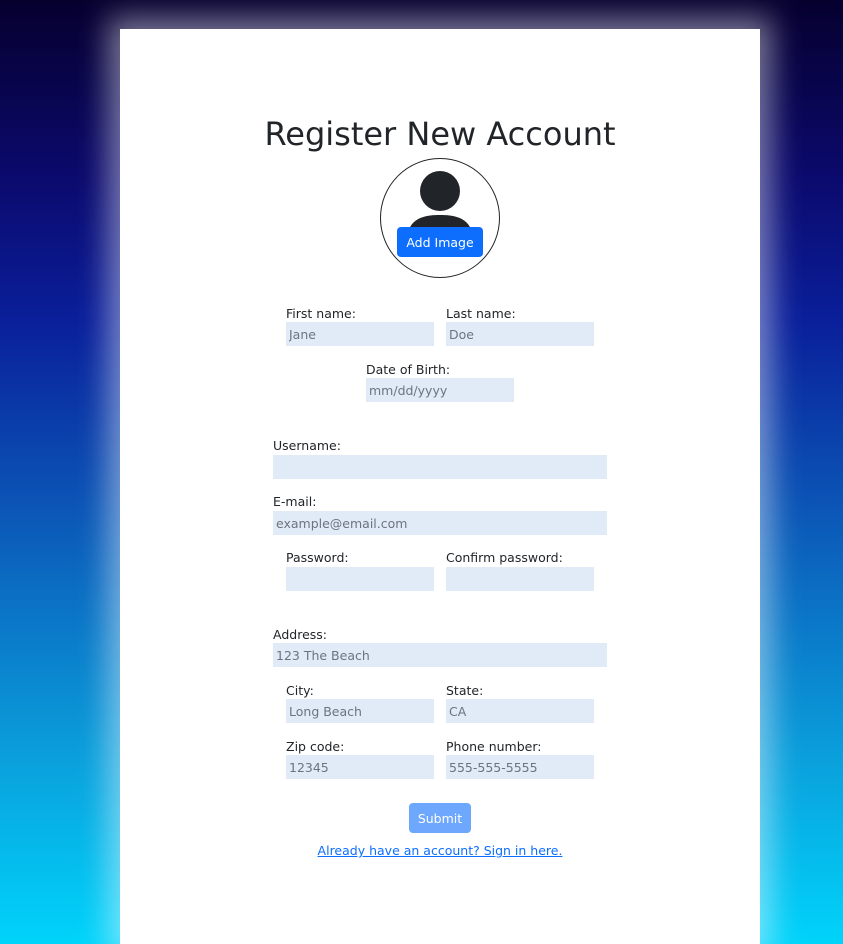 Image resolution: width=843 pixels, height=944 pixels. What do you see at coordinates (494, 746) in the screenshot?
I see `phone-number-label: Phone number:` at bounding box center [494, 746].